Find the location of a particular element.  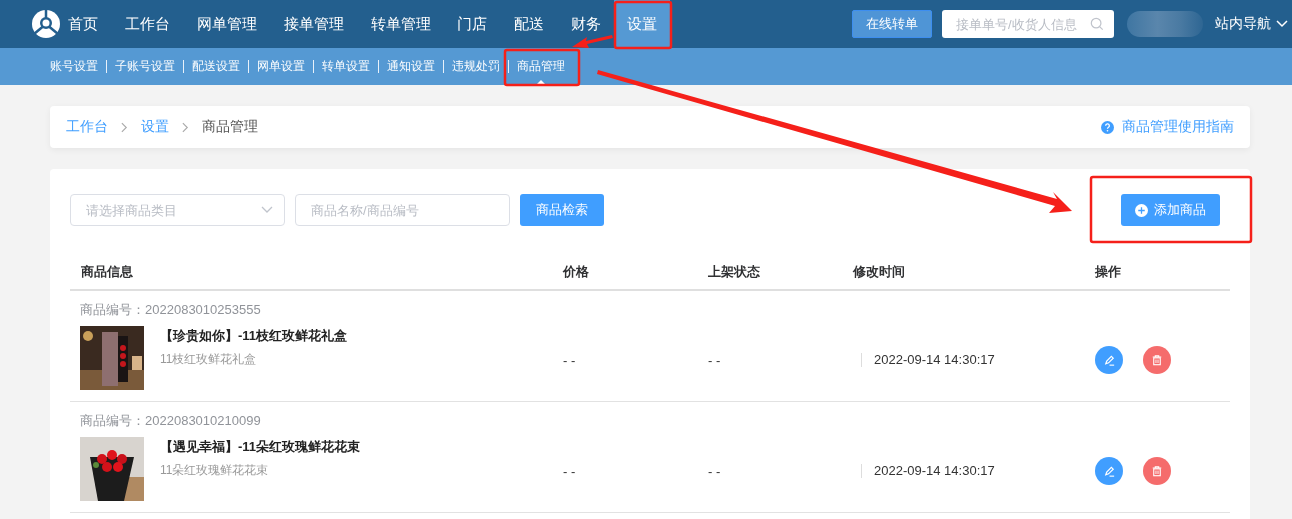

product-title: 【珍贵如你】-11枝红玫鲜花礼盒 is located at coordinates (254, 336).